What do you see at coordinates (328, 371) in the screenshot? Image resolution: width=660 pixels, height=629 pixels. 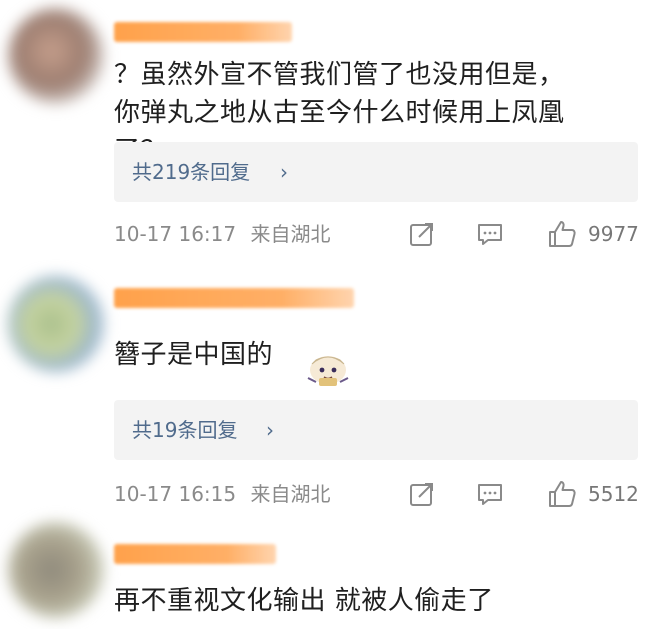 I see `paimon-sticker-icon` at bounding box center [328, 371].